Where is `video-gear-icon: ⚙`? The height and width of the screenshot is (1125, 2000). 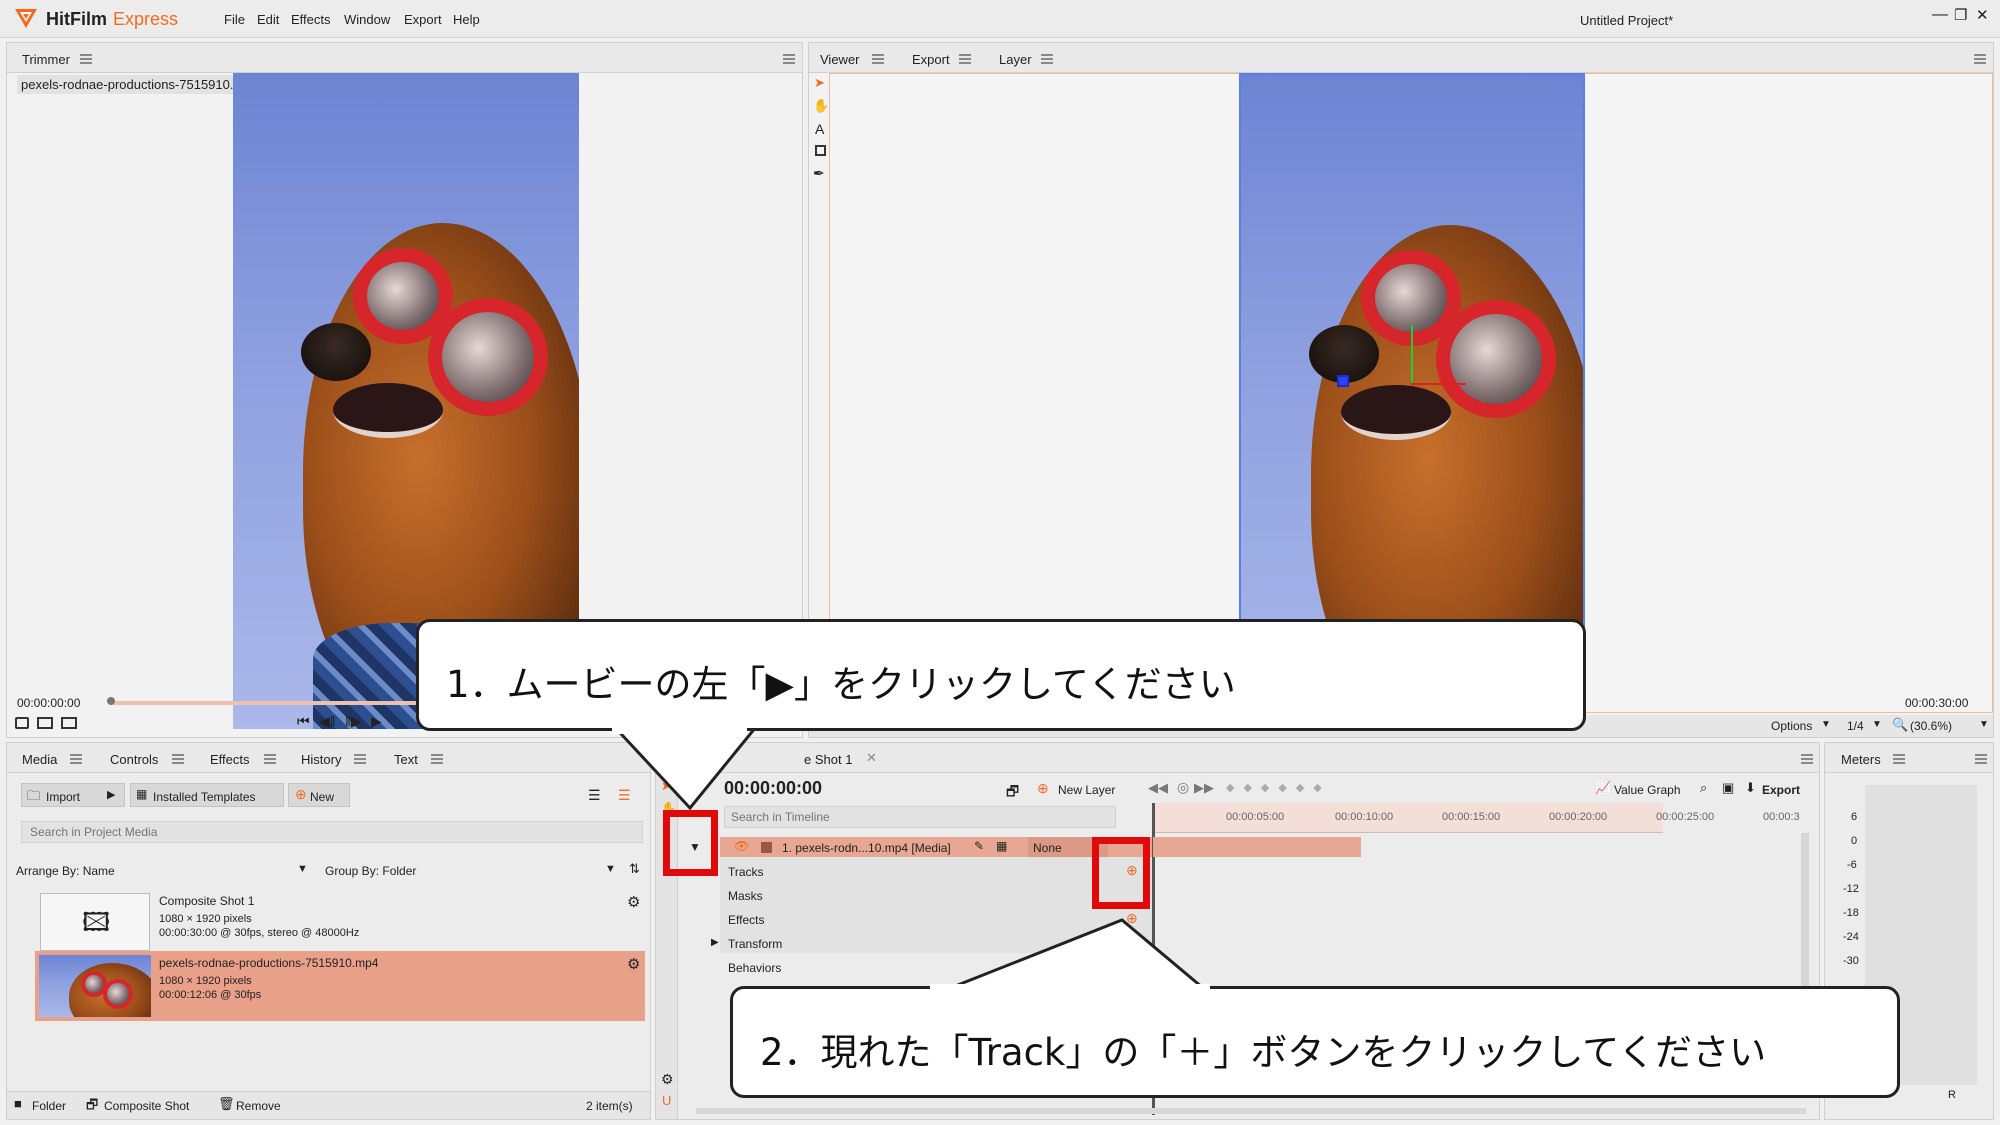
video-gear-icon: ⚙ is located at coordinates (633, 964).